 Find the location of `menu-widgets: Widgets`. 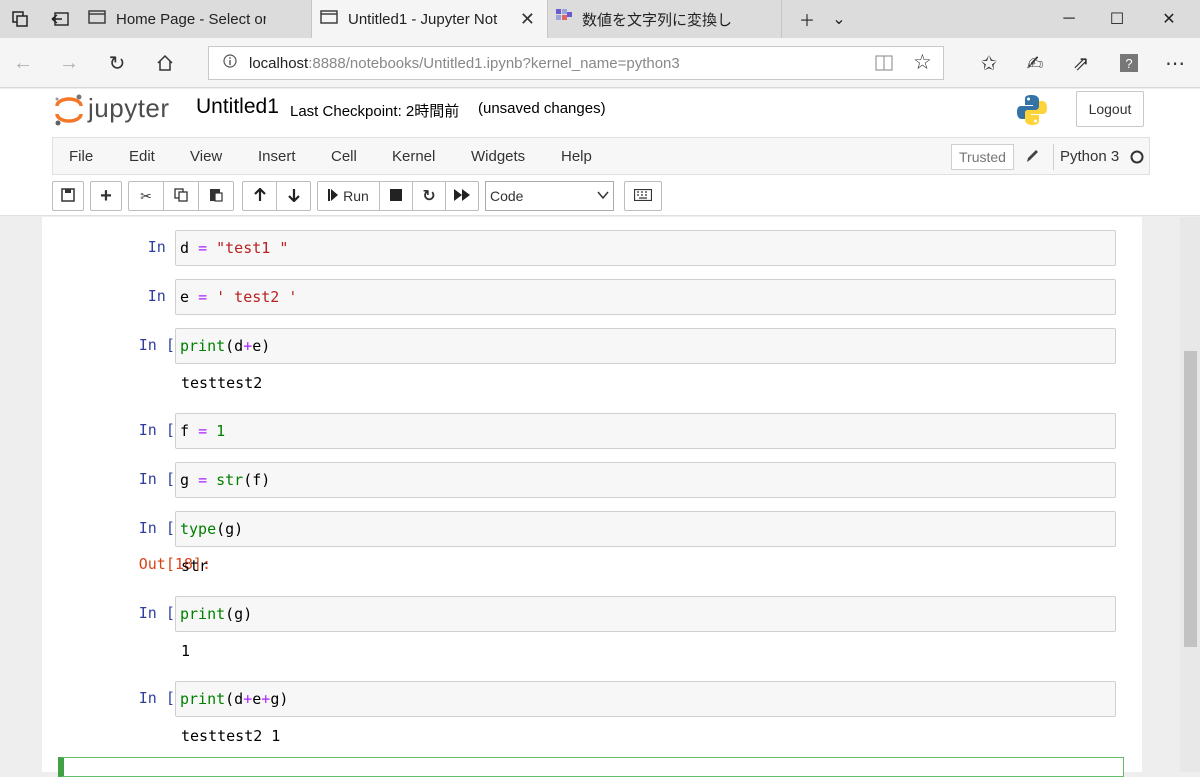

menu-widgets: Widgets is located at coordinates (498, 156).